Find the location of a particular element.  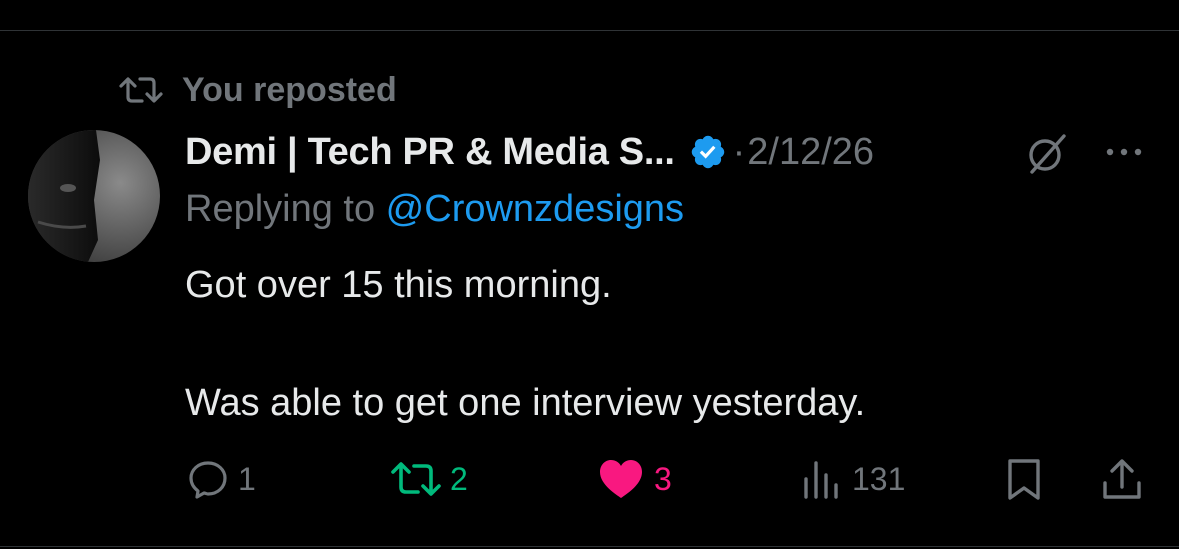

share-button is located at coordinates (1122, 479).